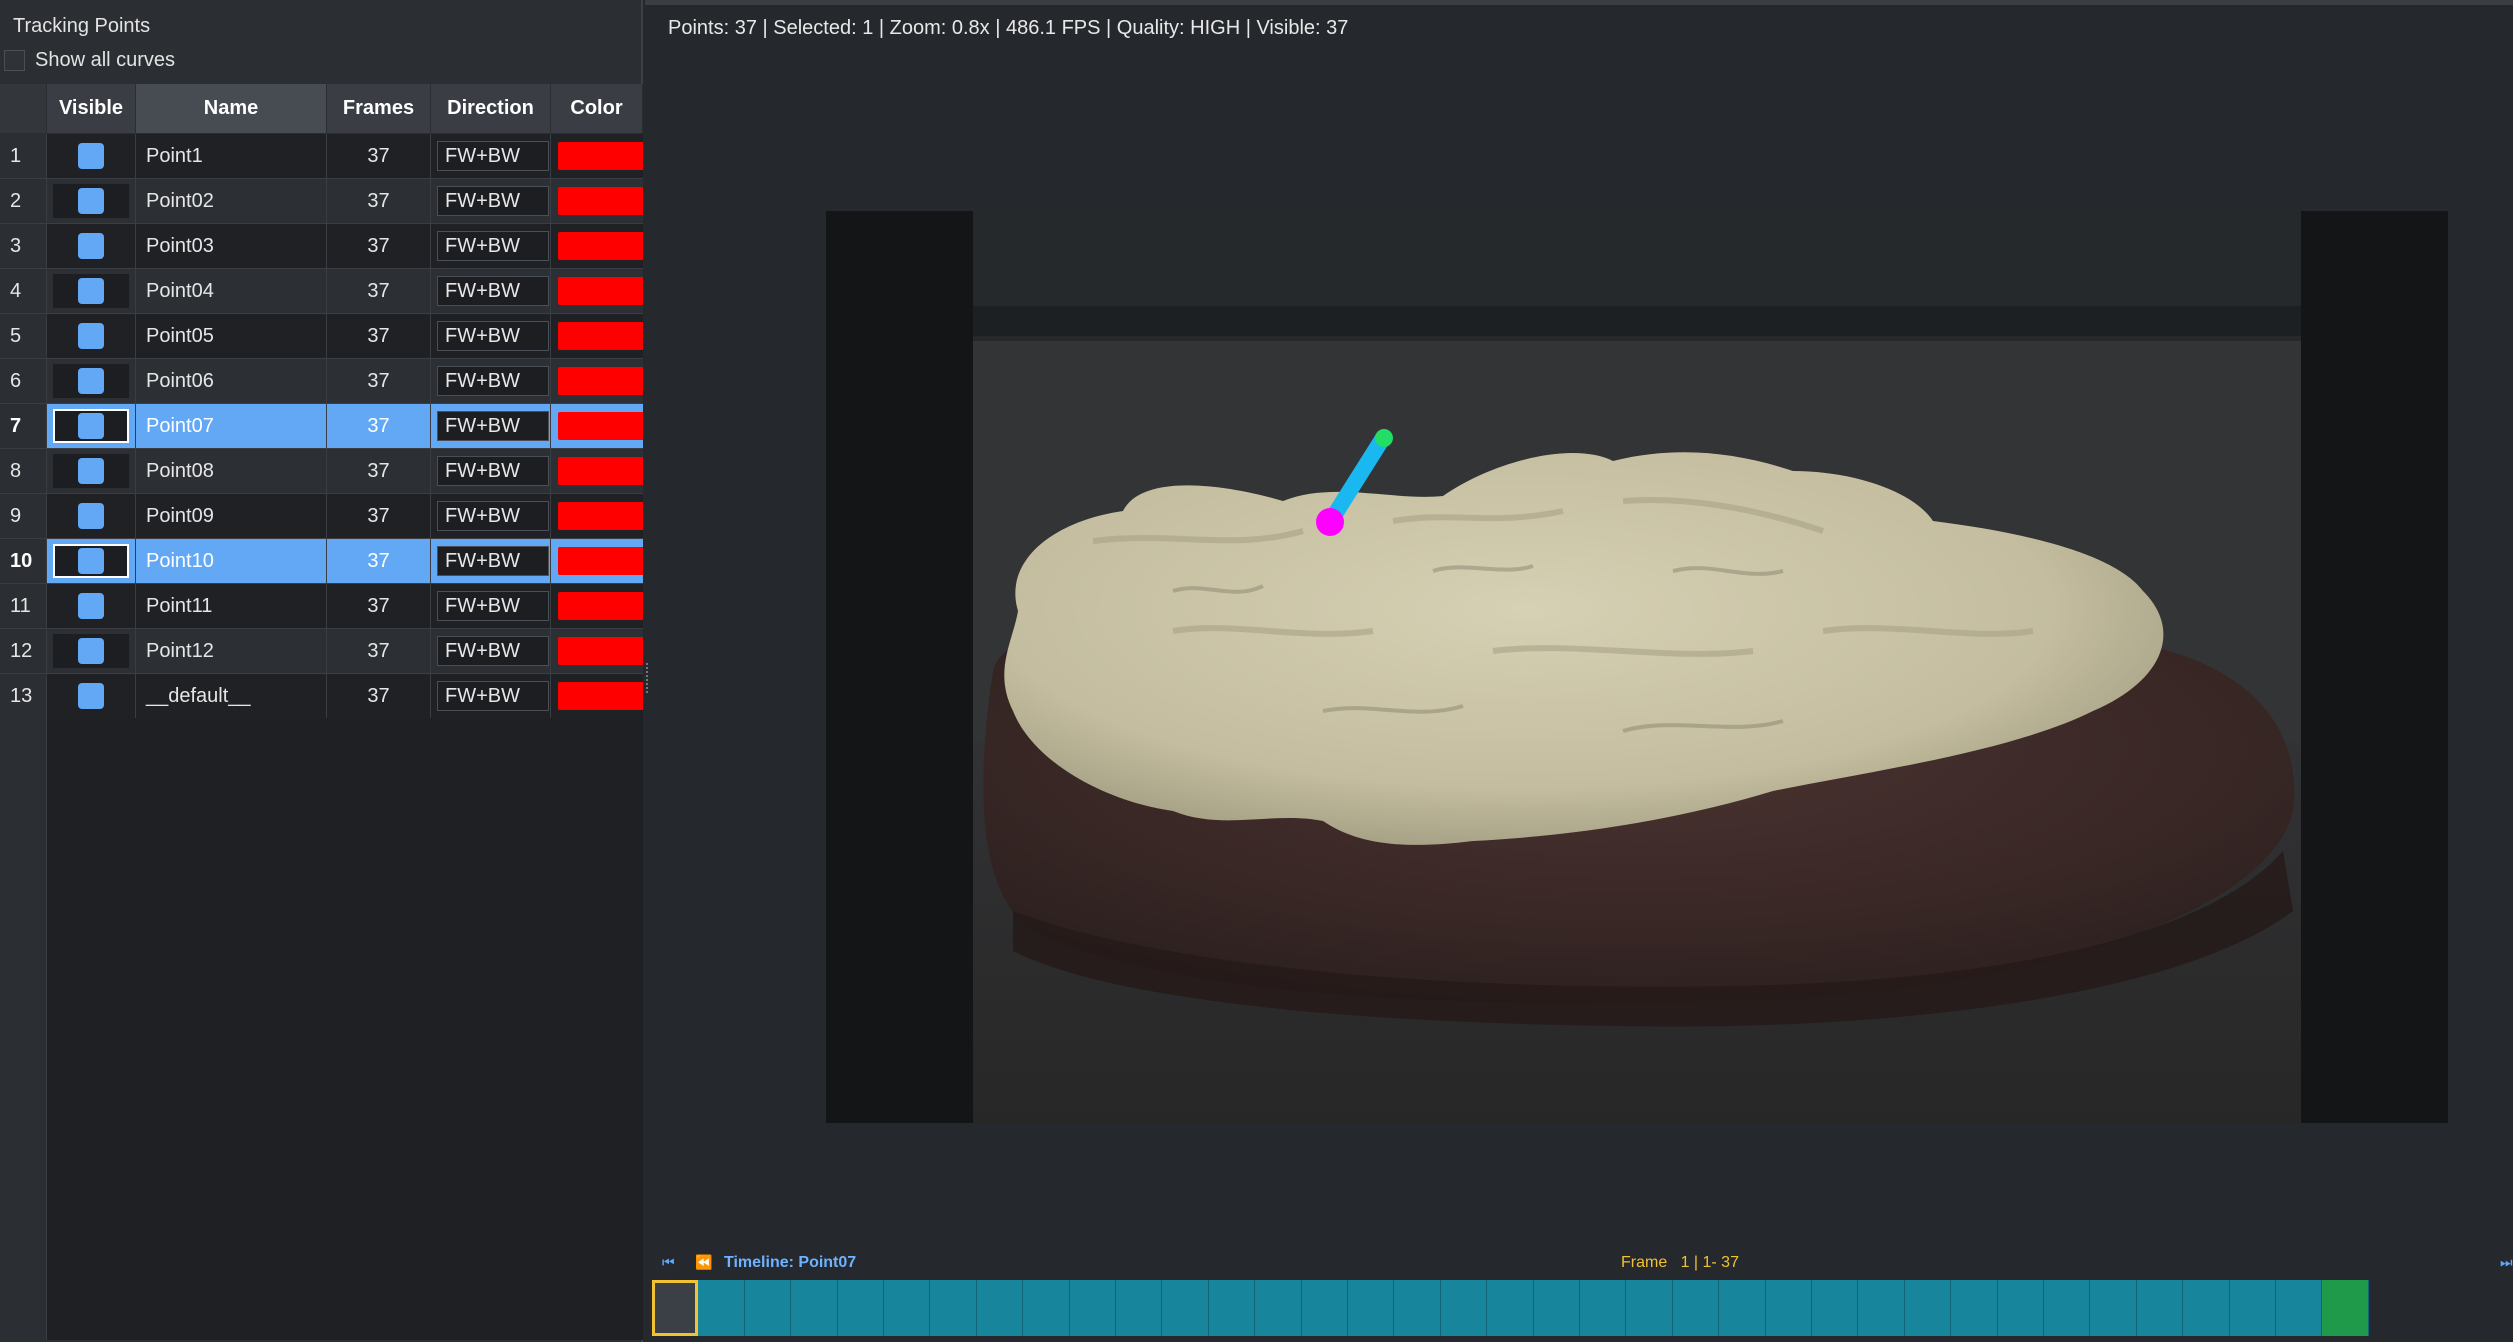 The image size is (2513, 1342). I want to click on point-name: Point07, so click(231, 426).